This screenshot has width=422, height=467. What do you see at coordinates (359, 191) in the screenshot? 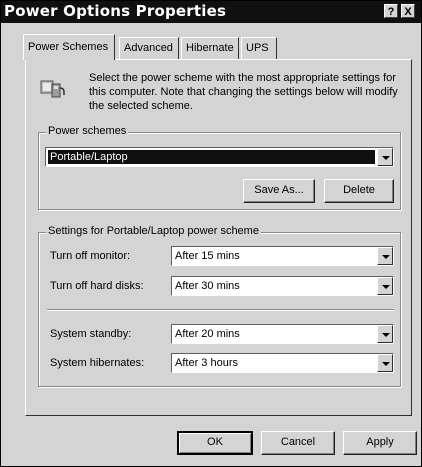
I see `delete-button: Delete` at bounding box center [359, 191].